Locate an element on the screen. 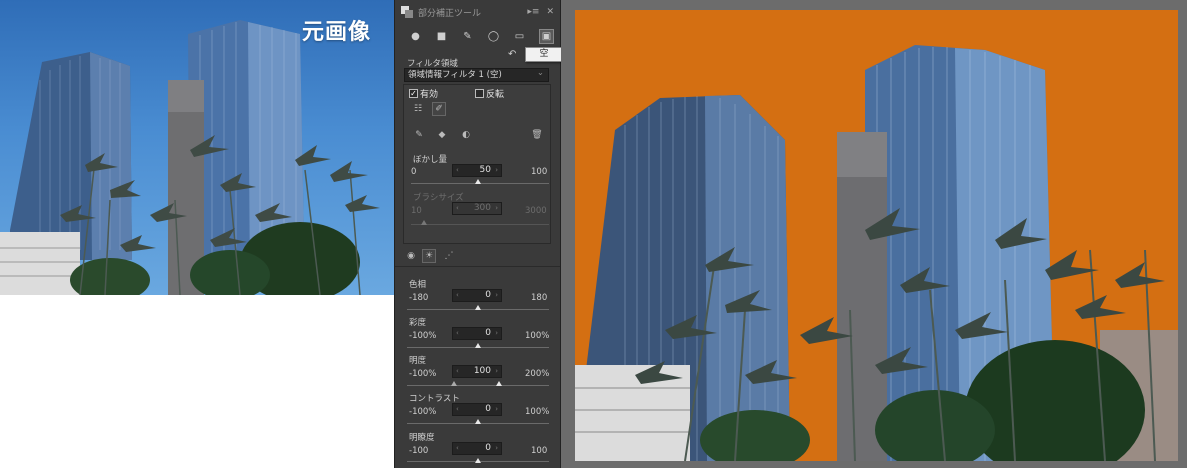 Image resolution: width=1187 pixels, height=468 pixels. lasso-tool-icon: ◯ is located at coordinates (493, 36).